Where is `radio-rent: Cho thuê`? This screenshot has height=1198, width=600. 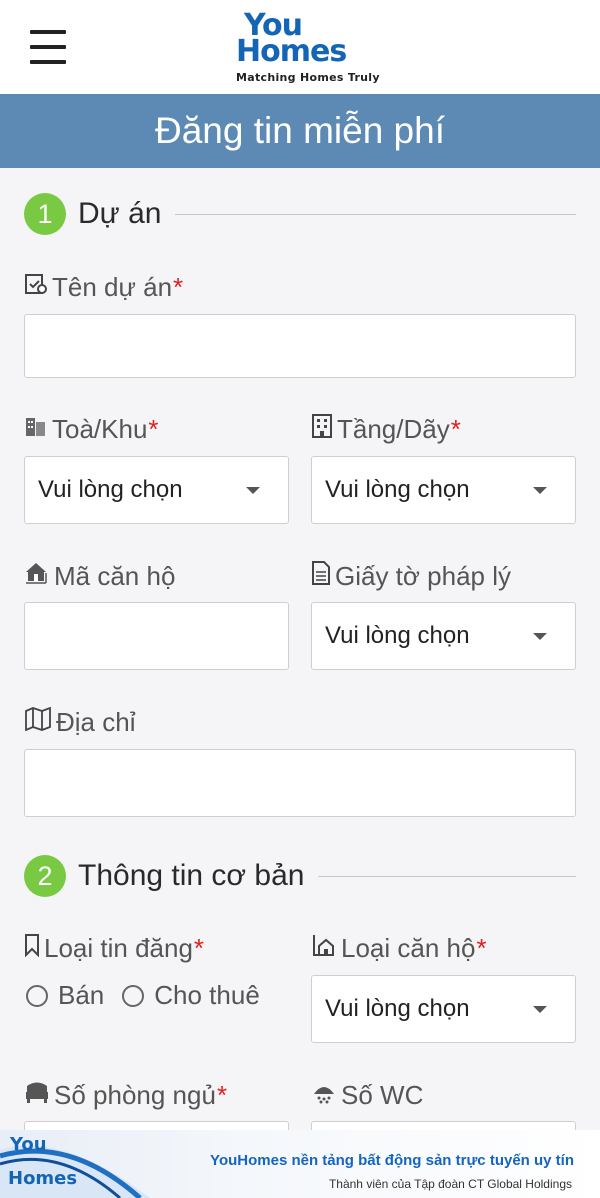
radio-rent: Cho thuê is located at coordinates (191, 995).